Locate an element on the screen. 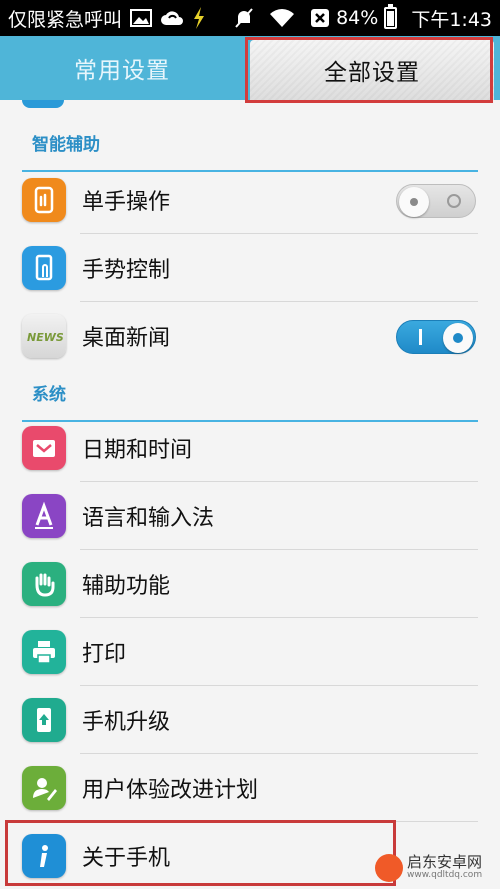 Image resolution: width=500 pixels, height=889 pixels. desktop-news-toggle is located at coordinates (436, 337).